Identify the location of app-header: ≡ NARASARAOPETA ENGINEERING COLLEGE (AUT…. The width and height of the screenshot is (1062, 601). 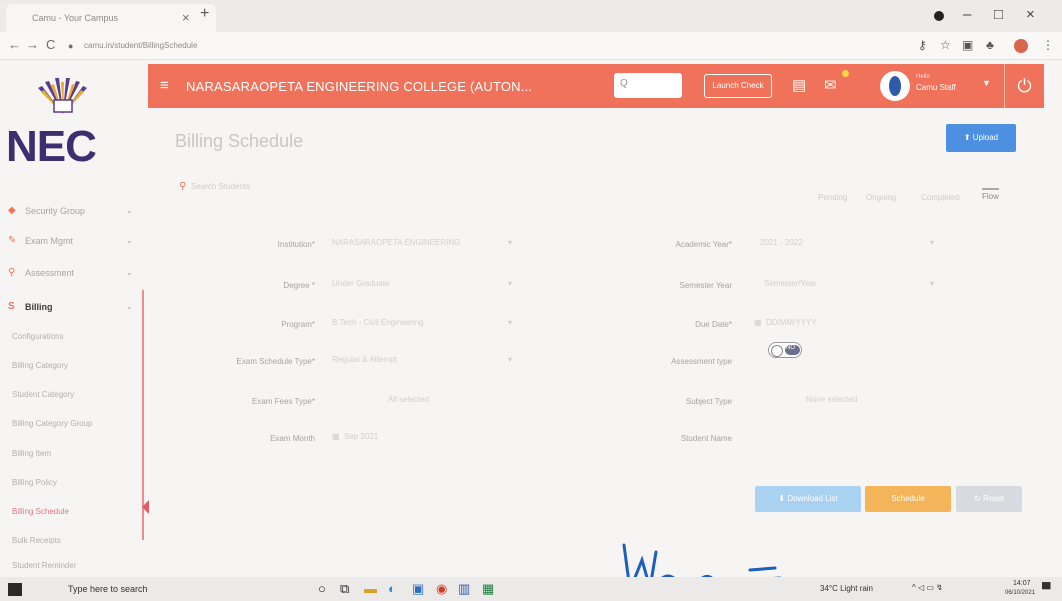
(596, 86).